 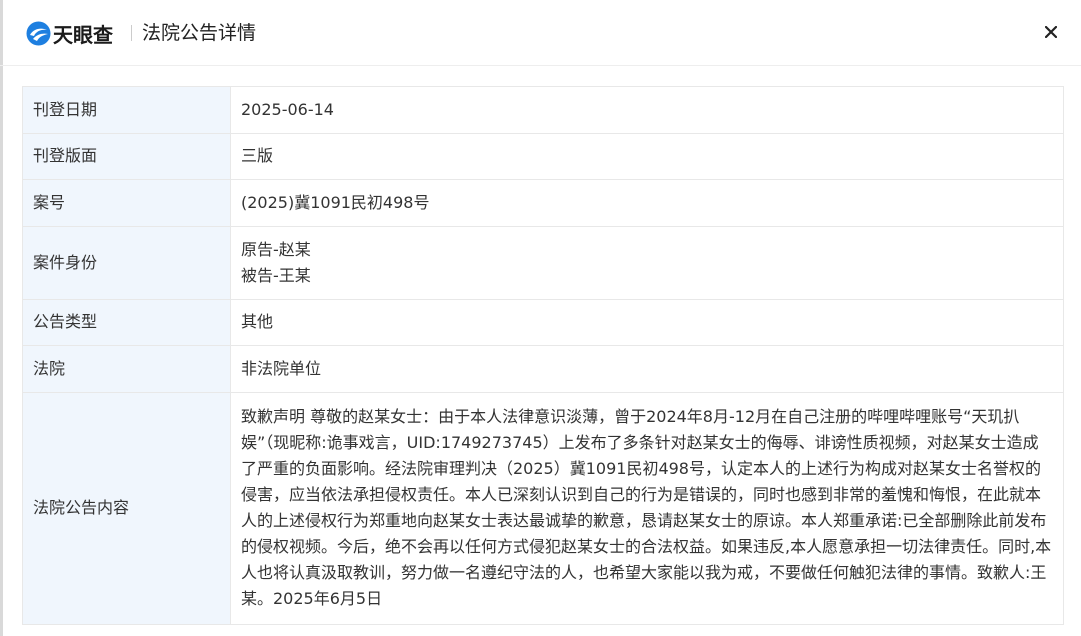 I want to click on party-defendant: 被告-王某, so click(x=276, y=275).